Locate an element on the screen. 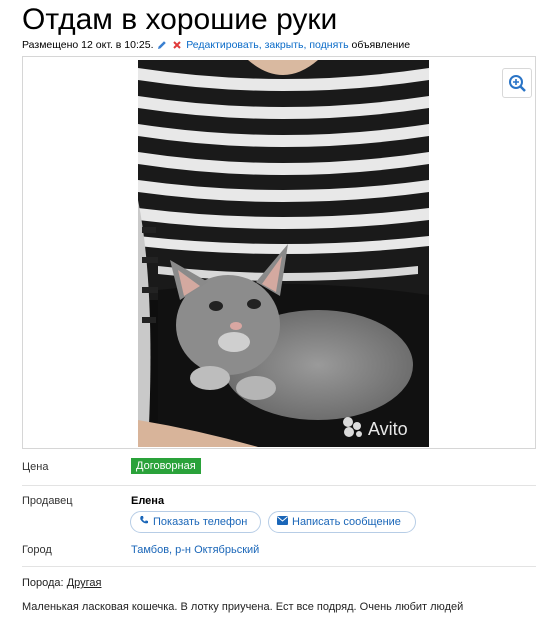 This screenshot has width=537, height=640. send-message-button: Написать сообщение is located at coordinates (342, 522).